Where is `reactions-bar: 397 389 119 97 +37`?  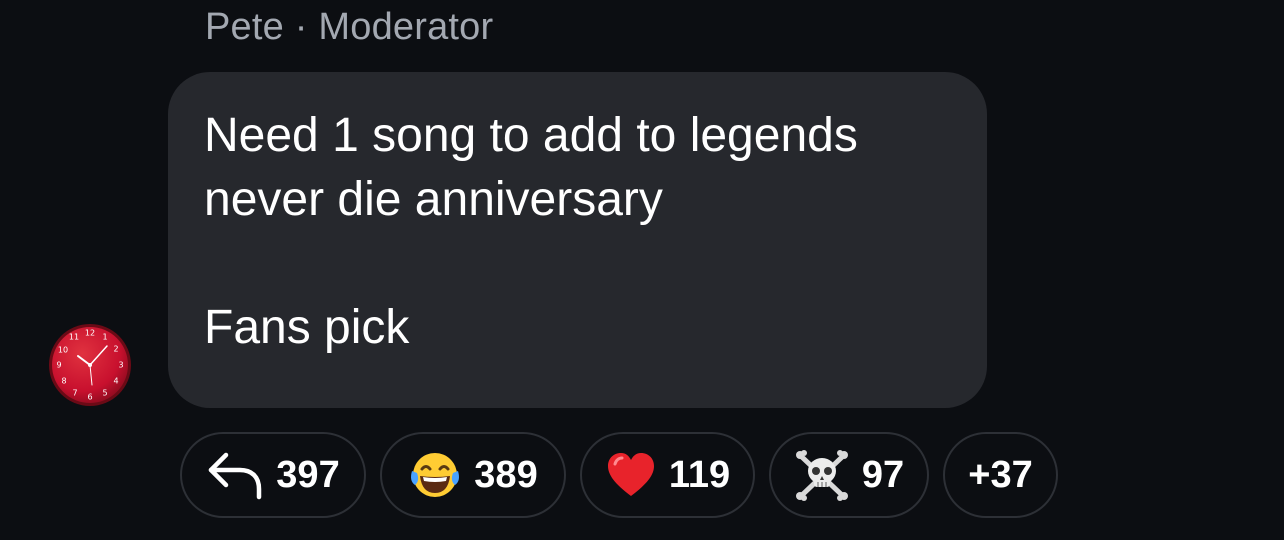 reactions-bar: 397 389 119 97 +37 is located at coordinates (619, 475).